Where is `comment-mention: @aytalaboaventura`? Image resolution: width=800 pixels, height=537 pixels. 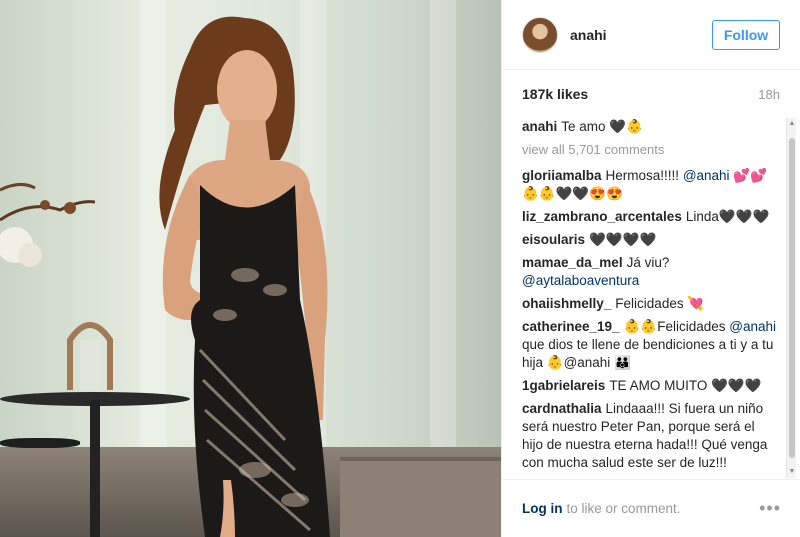 comment-mention: @aytalaboaventura is located at coordinates (580, 280).